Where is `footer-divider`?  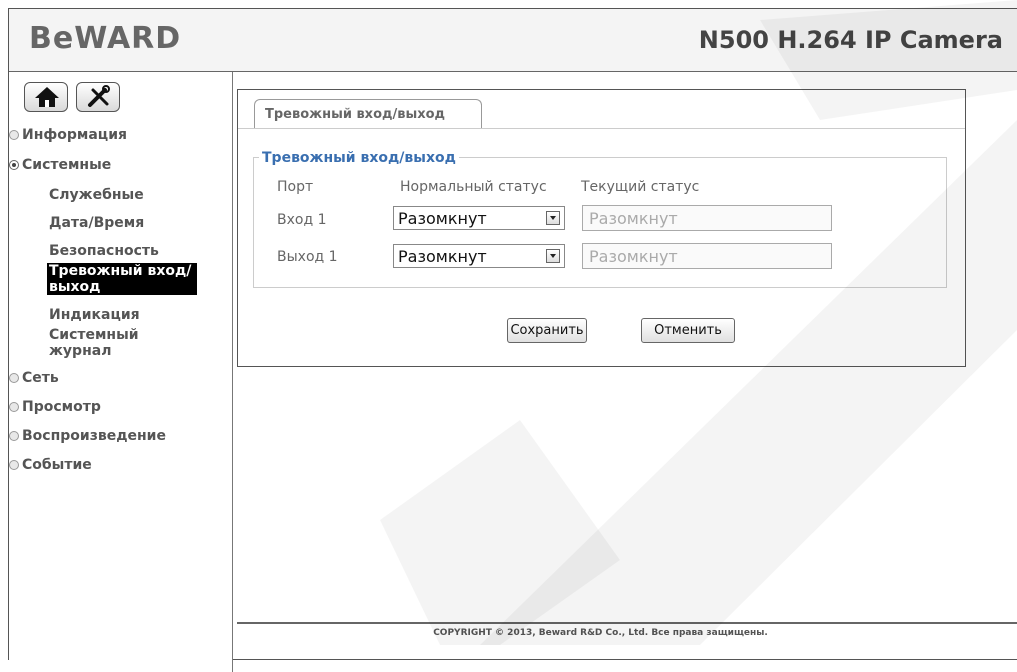 footer-divider is located at coordinates (627, 623).